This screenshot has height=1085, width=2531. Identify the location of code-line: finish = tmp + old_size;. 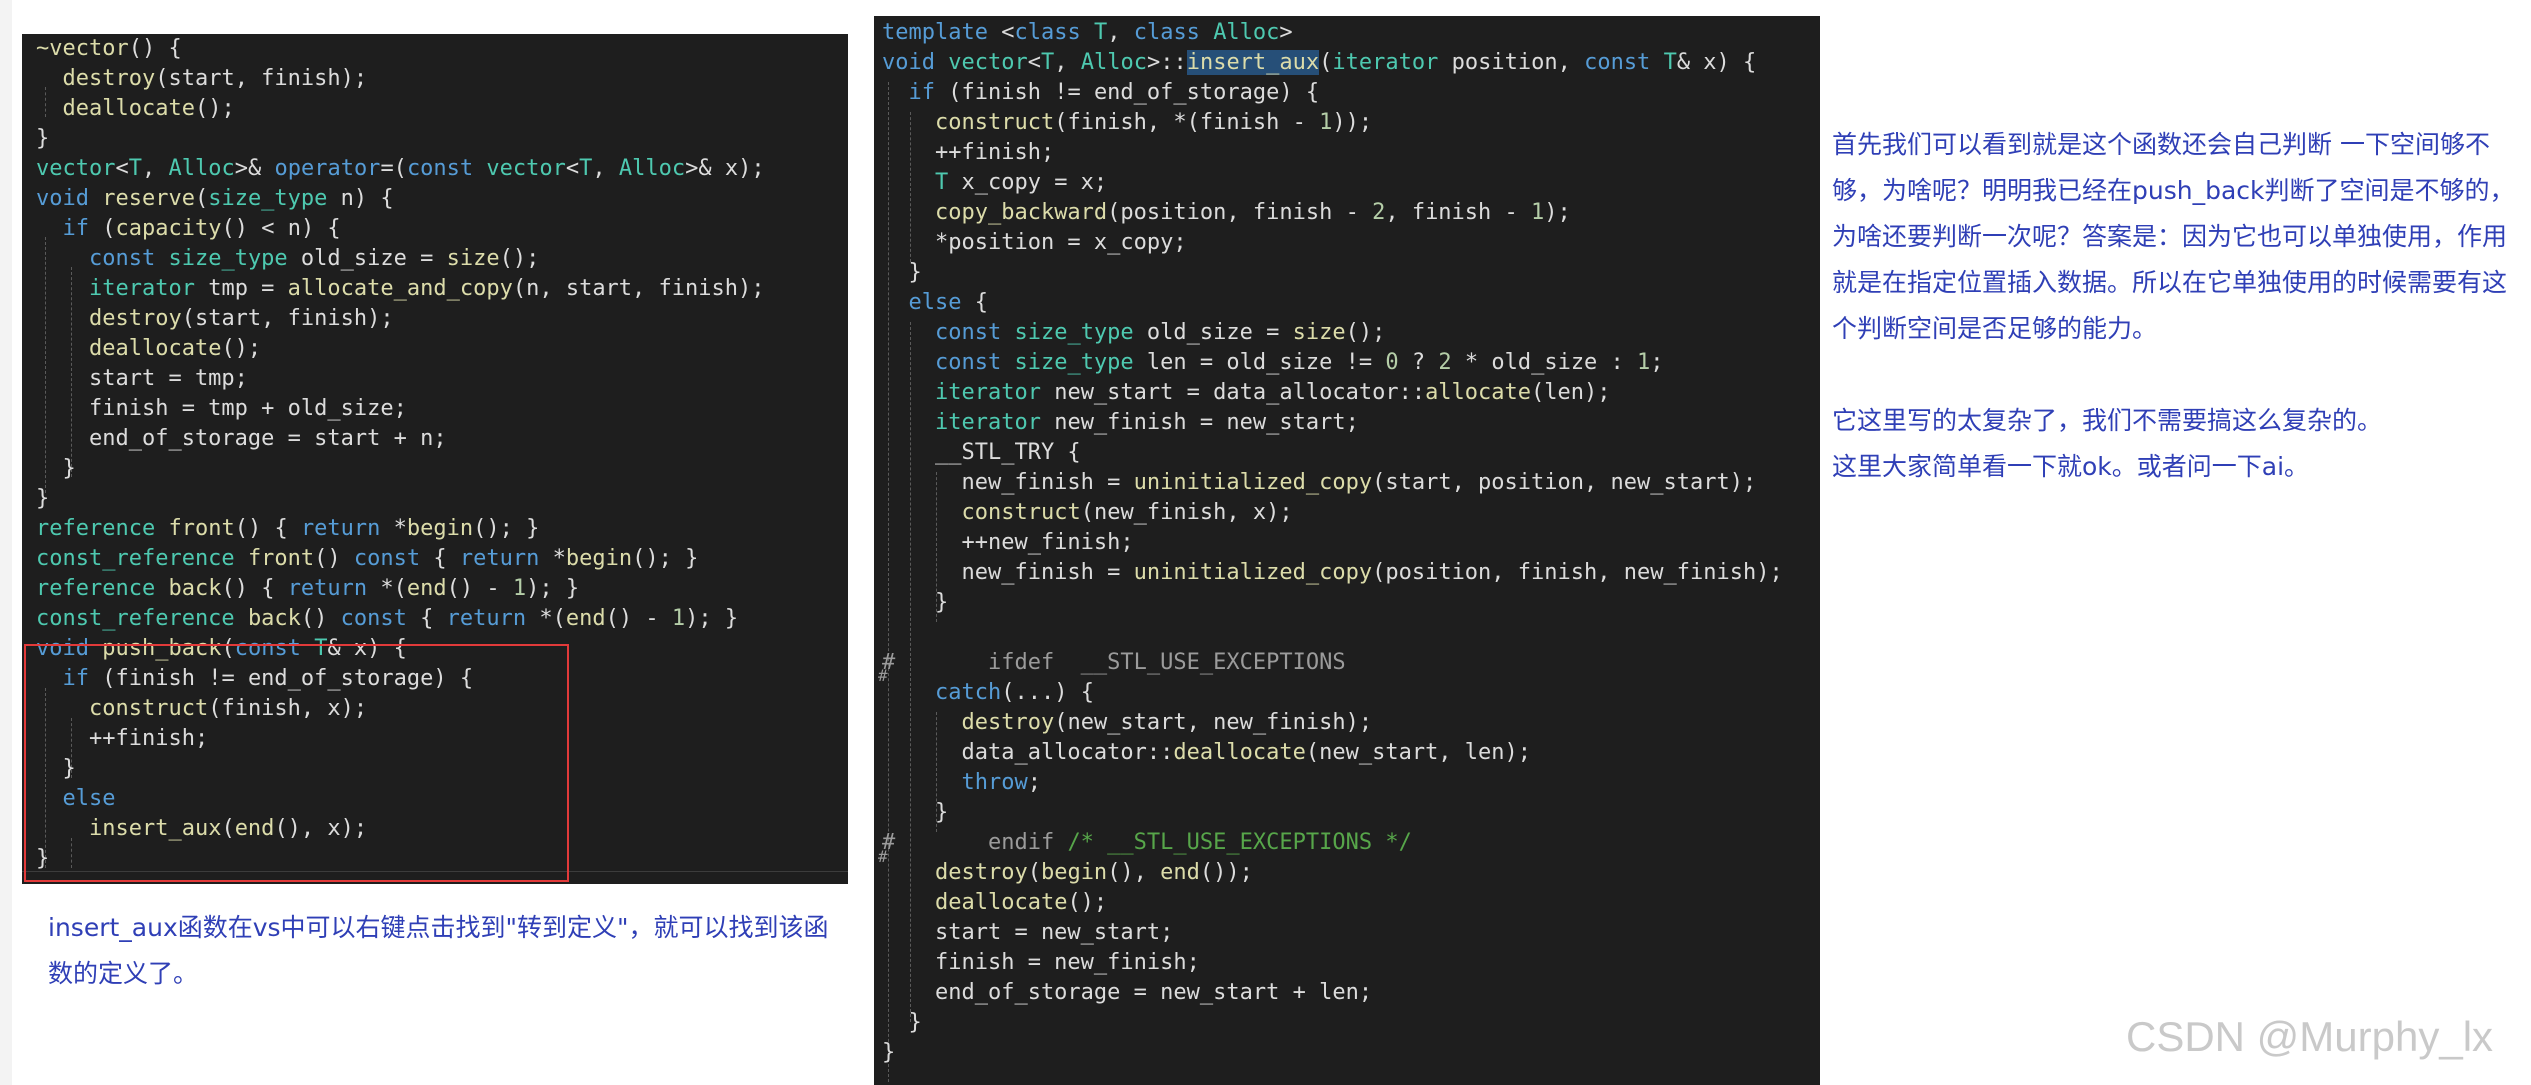
(221, 408).